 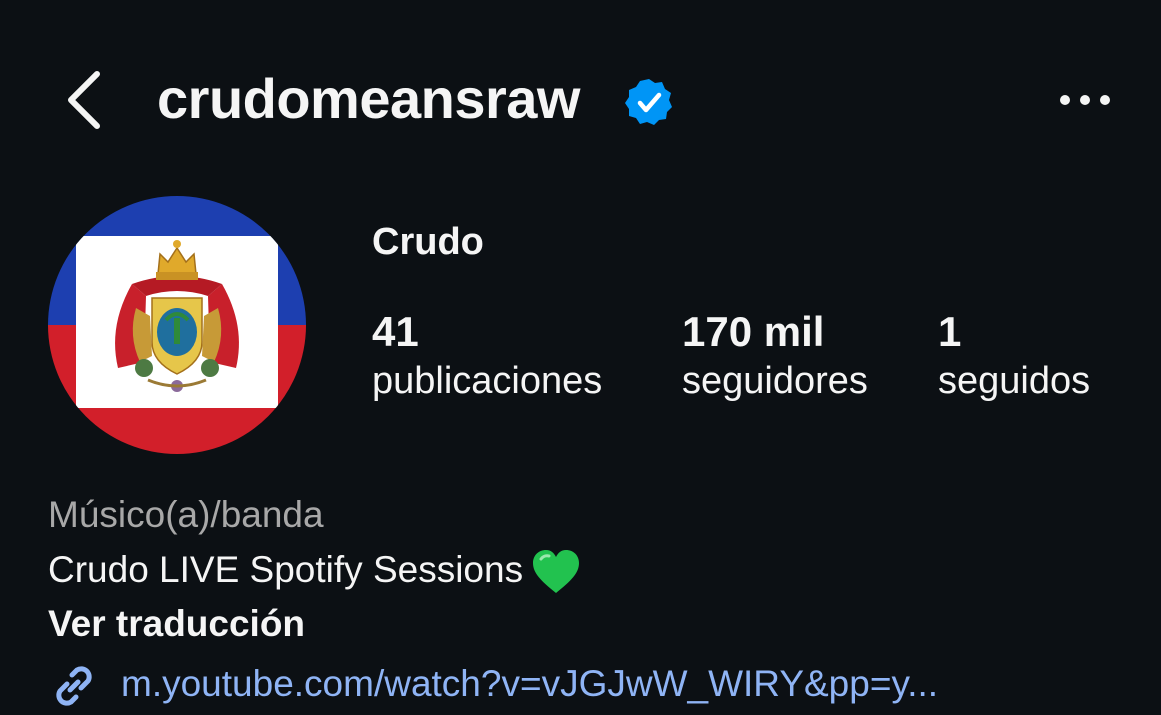 I want to click on link-icon, so click(x=74, y=686).